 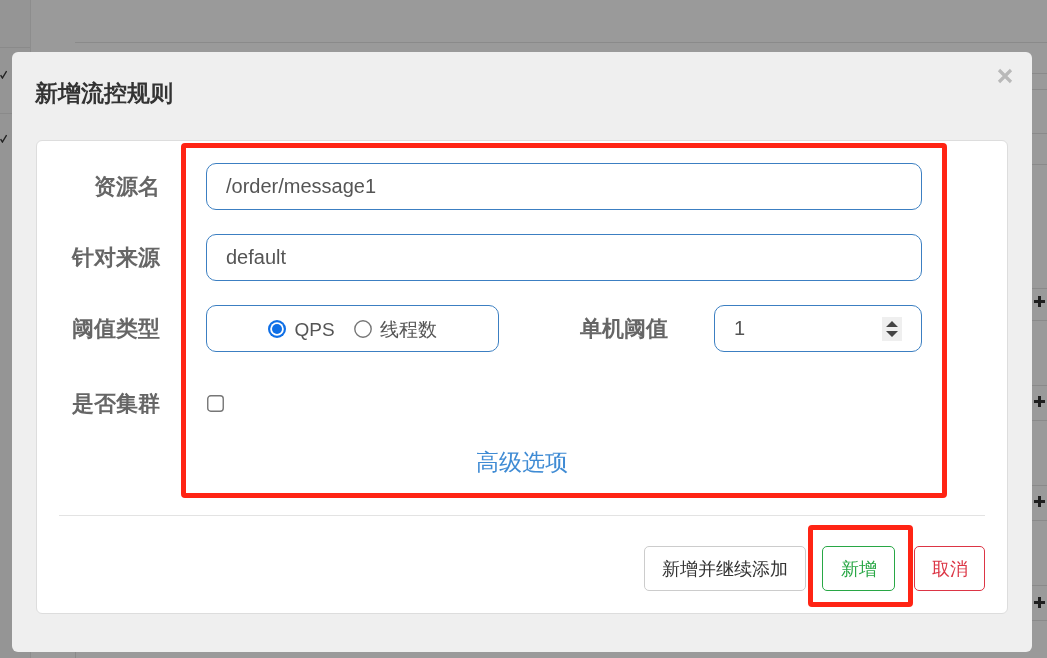 I want to click on spinner-icon, so click(x=892, y=328).